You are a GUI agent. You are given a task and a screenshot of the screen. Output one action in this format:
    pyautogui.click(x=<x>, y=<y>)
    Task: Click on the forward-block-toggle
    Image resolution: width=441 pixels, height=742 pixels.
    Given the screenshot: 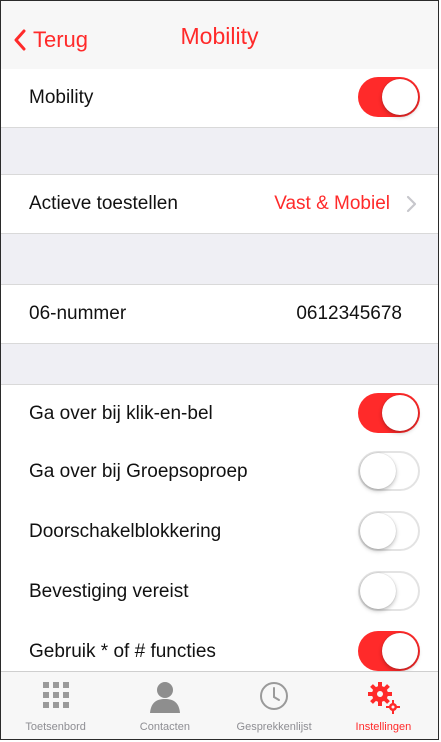 What is the action you would take?
    pyautogui.click(x=389, y=531)
    